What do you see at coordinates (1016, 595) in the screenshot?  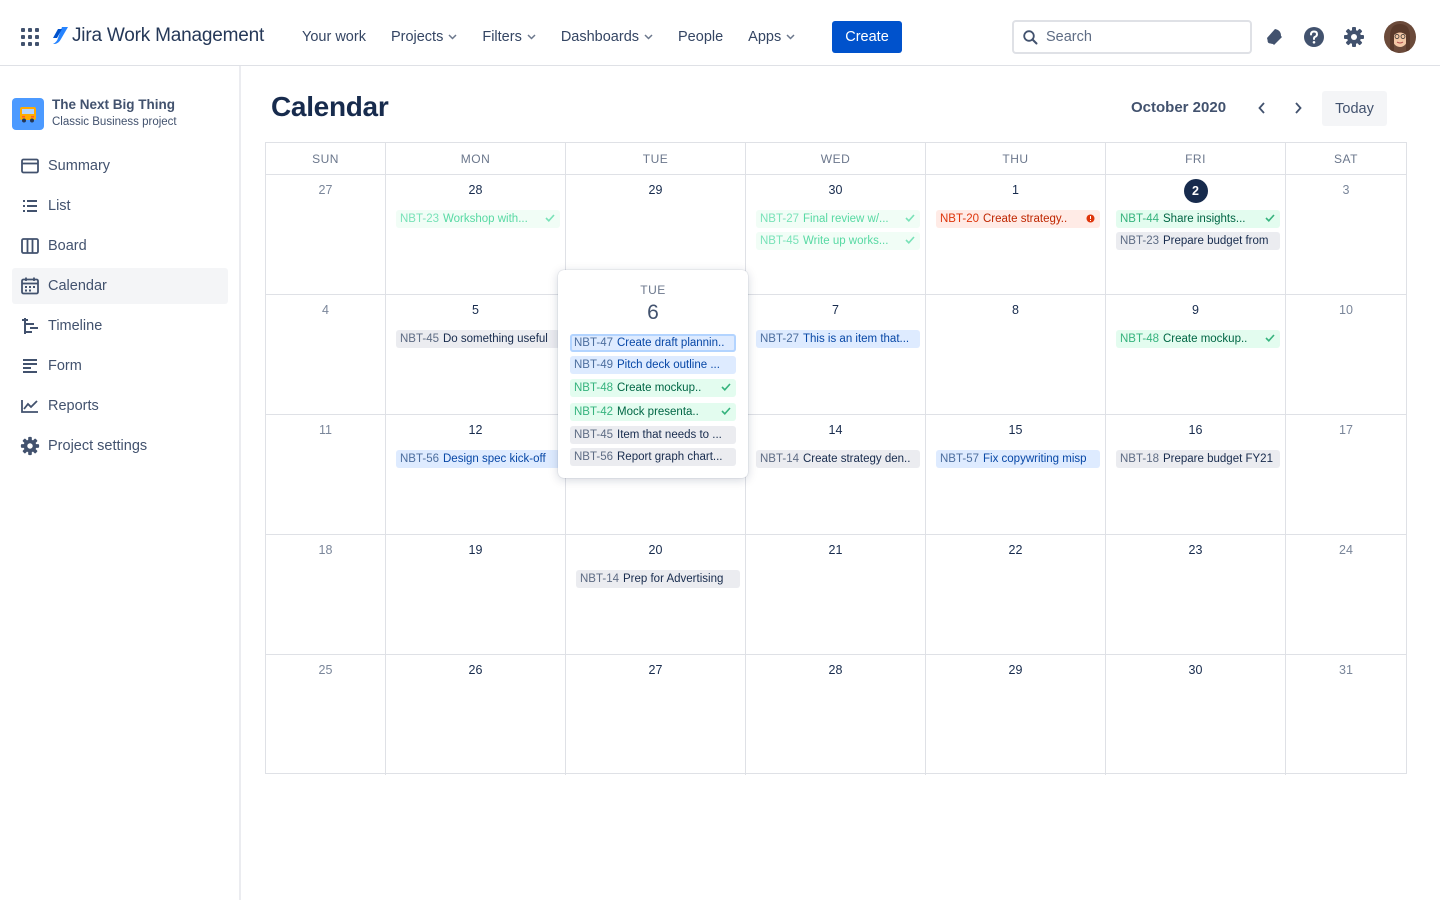 I see `calendar-day-cell: 22` at bounding box center [1016, 595].